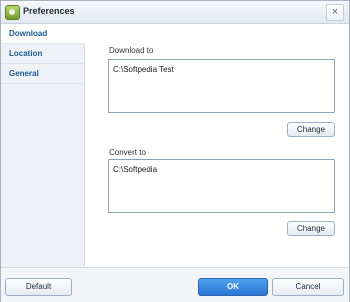  I want to click on download-path-field: C:\Softpedia Test, so click(221, 86).